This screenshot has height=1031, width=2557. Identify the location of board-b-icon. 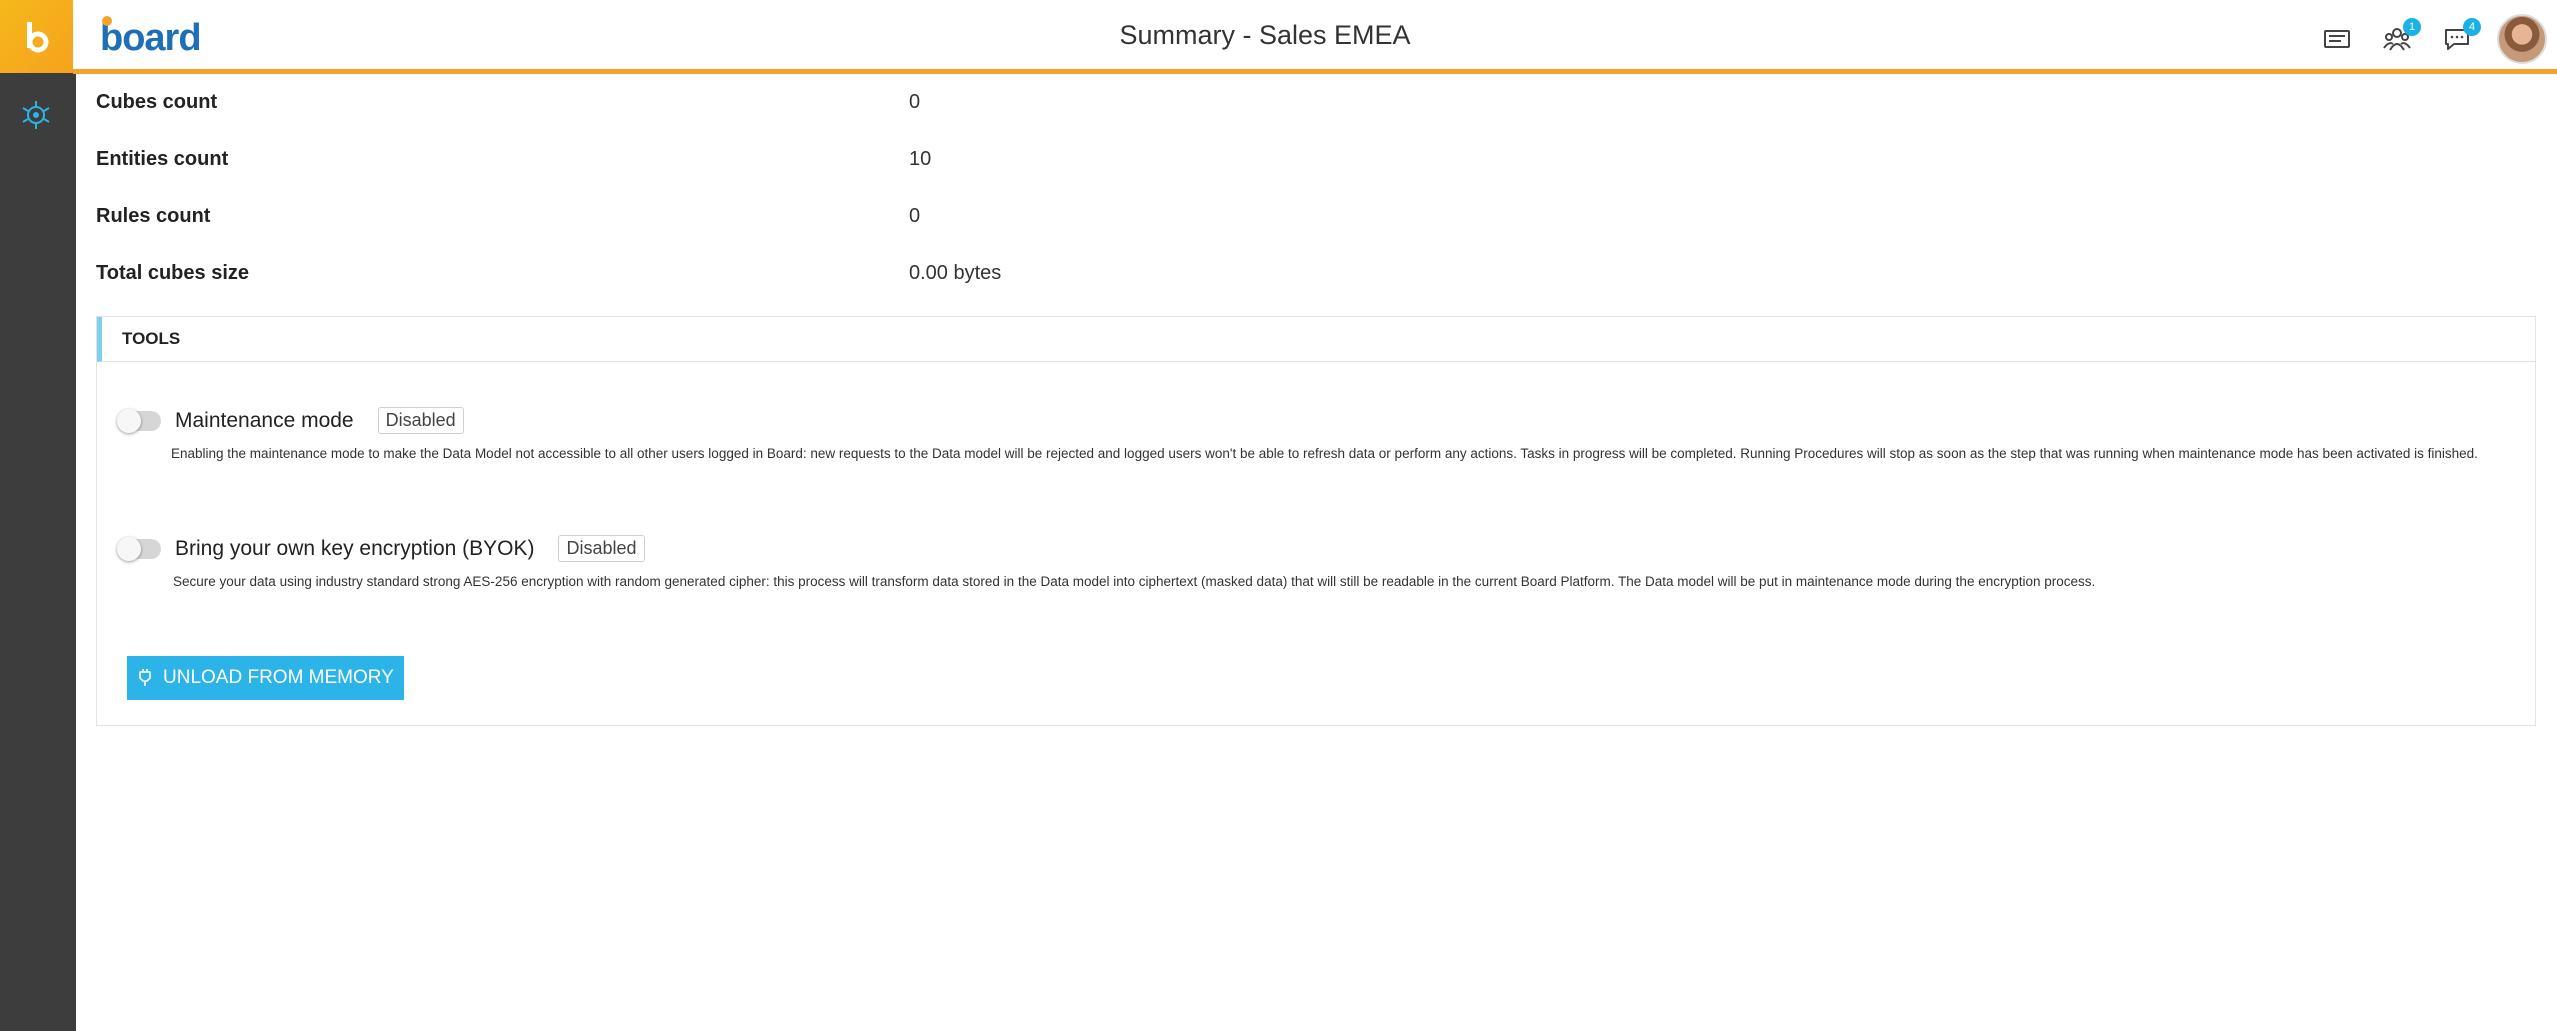
(37, 36).